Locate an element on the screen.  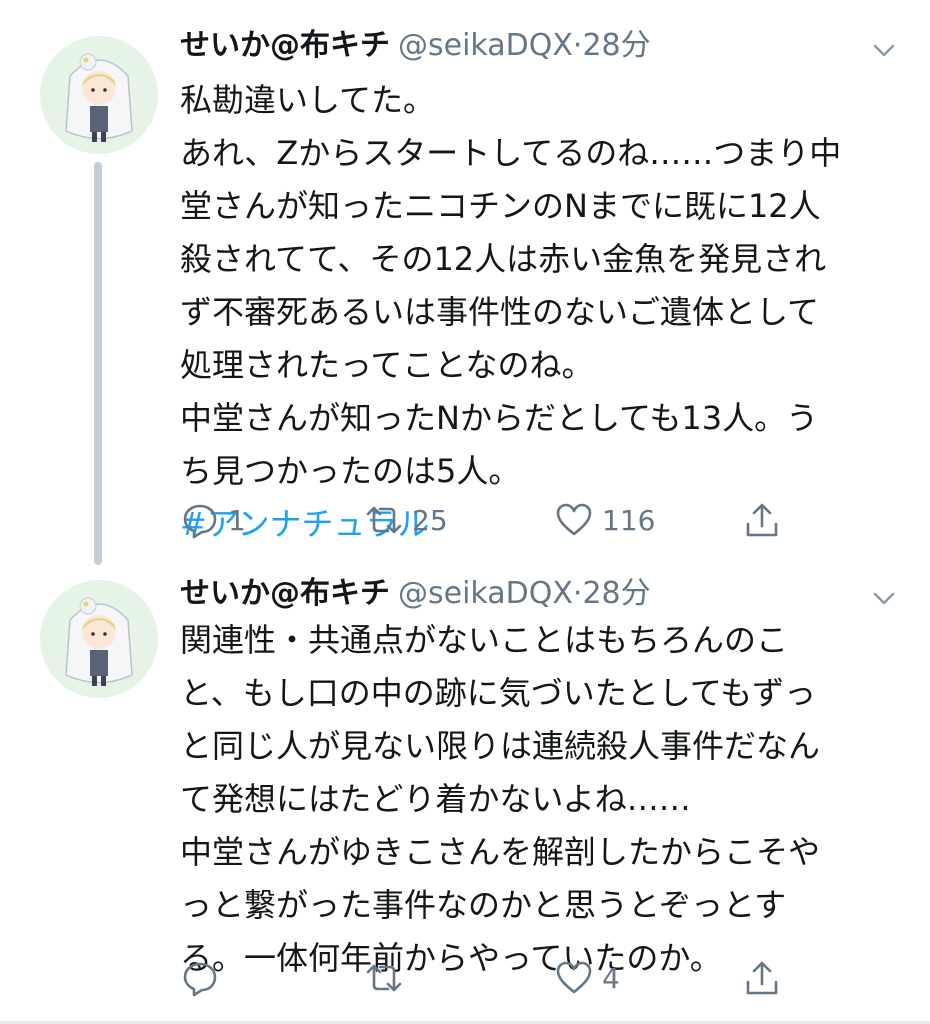
tweet-actions: 4 is located at coordinates (500, 978).